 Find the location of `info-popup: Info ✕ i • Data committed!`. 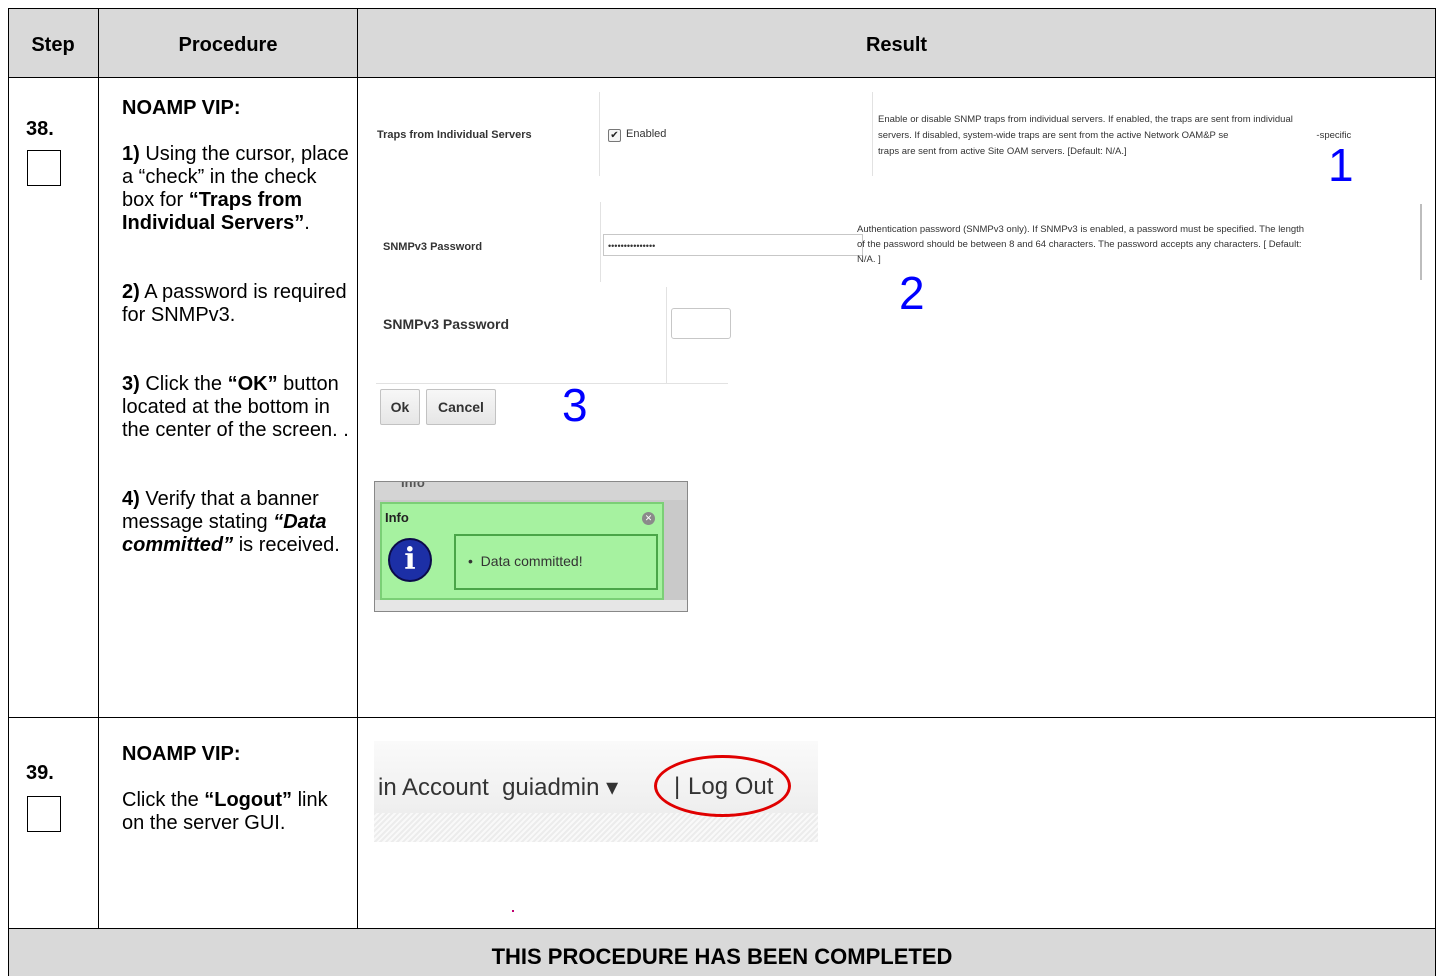

info-popup: Info ✕ i • Data committed! is located at coordinates (522, 551).